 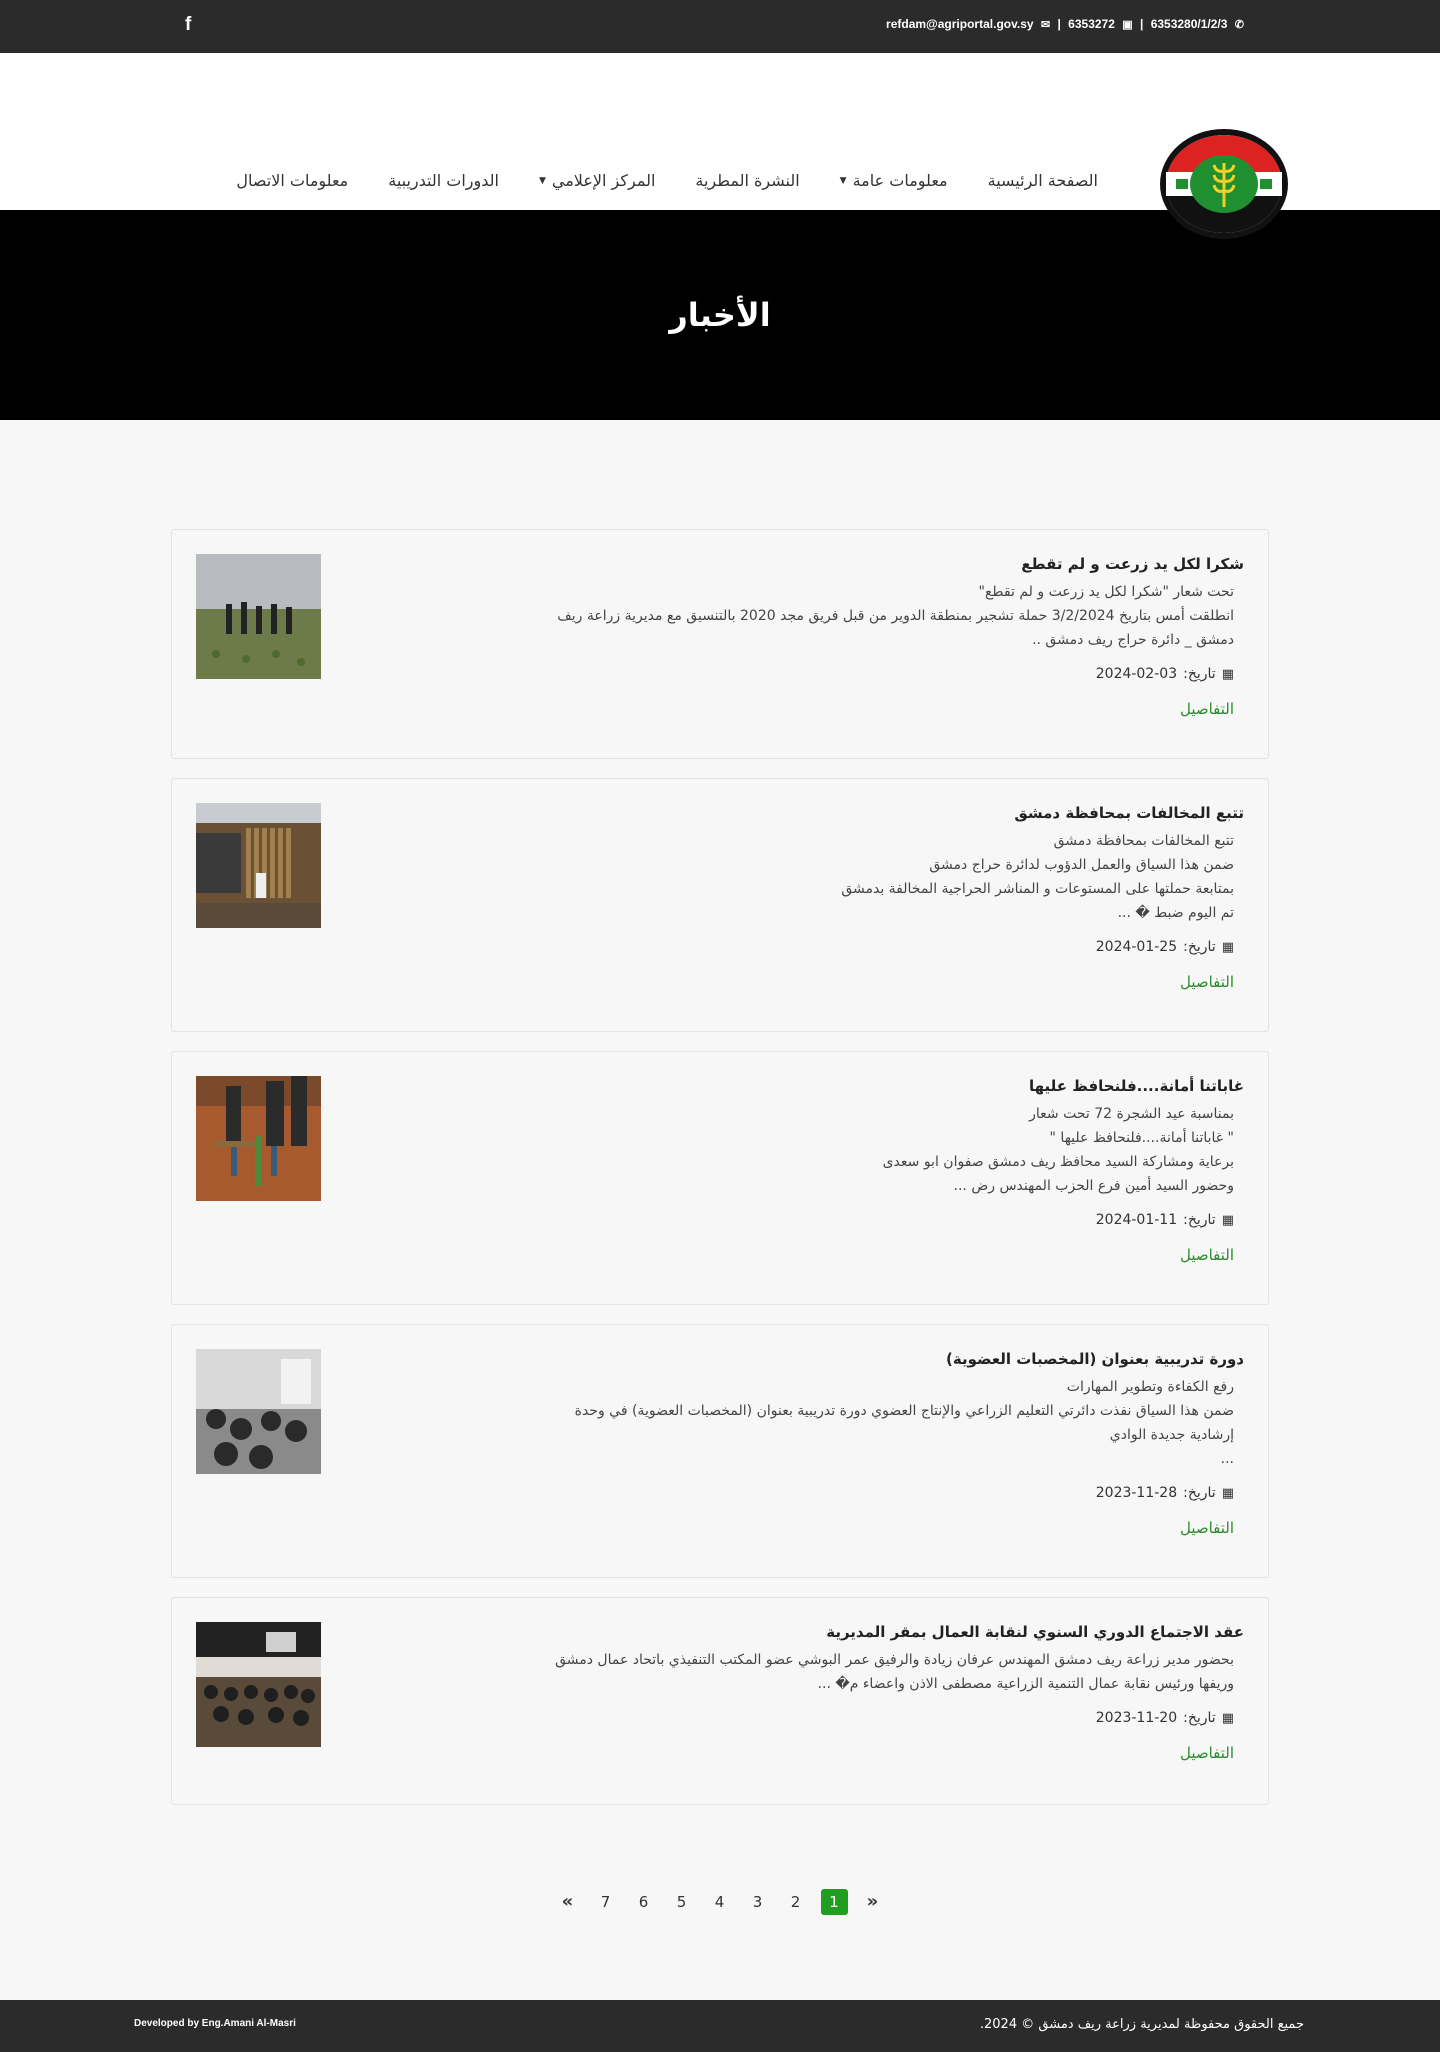 What do you see at coordinates (1189, 24) in the screenshot?
I see `phone-text: 6353280/1/2/3` at bounding box center [1189, 24].